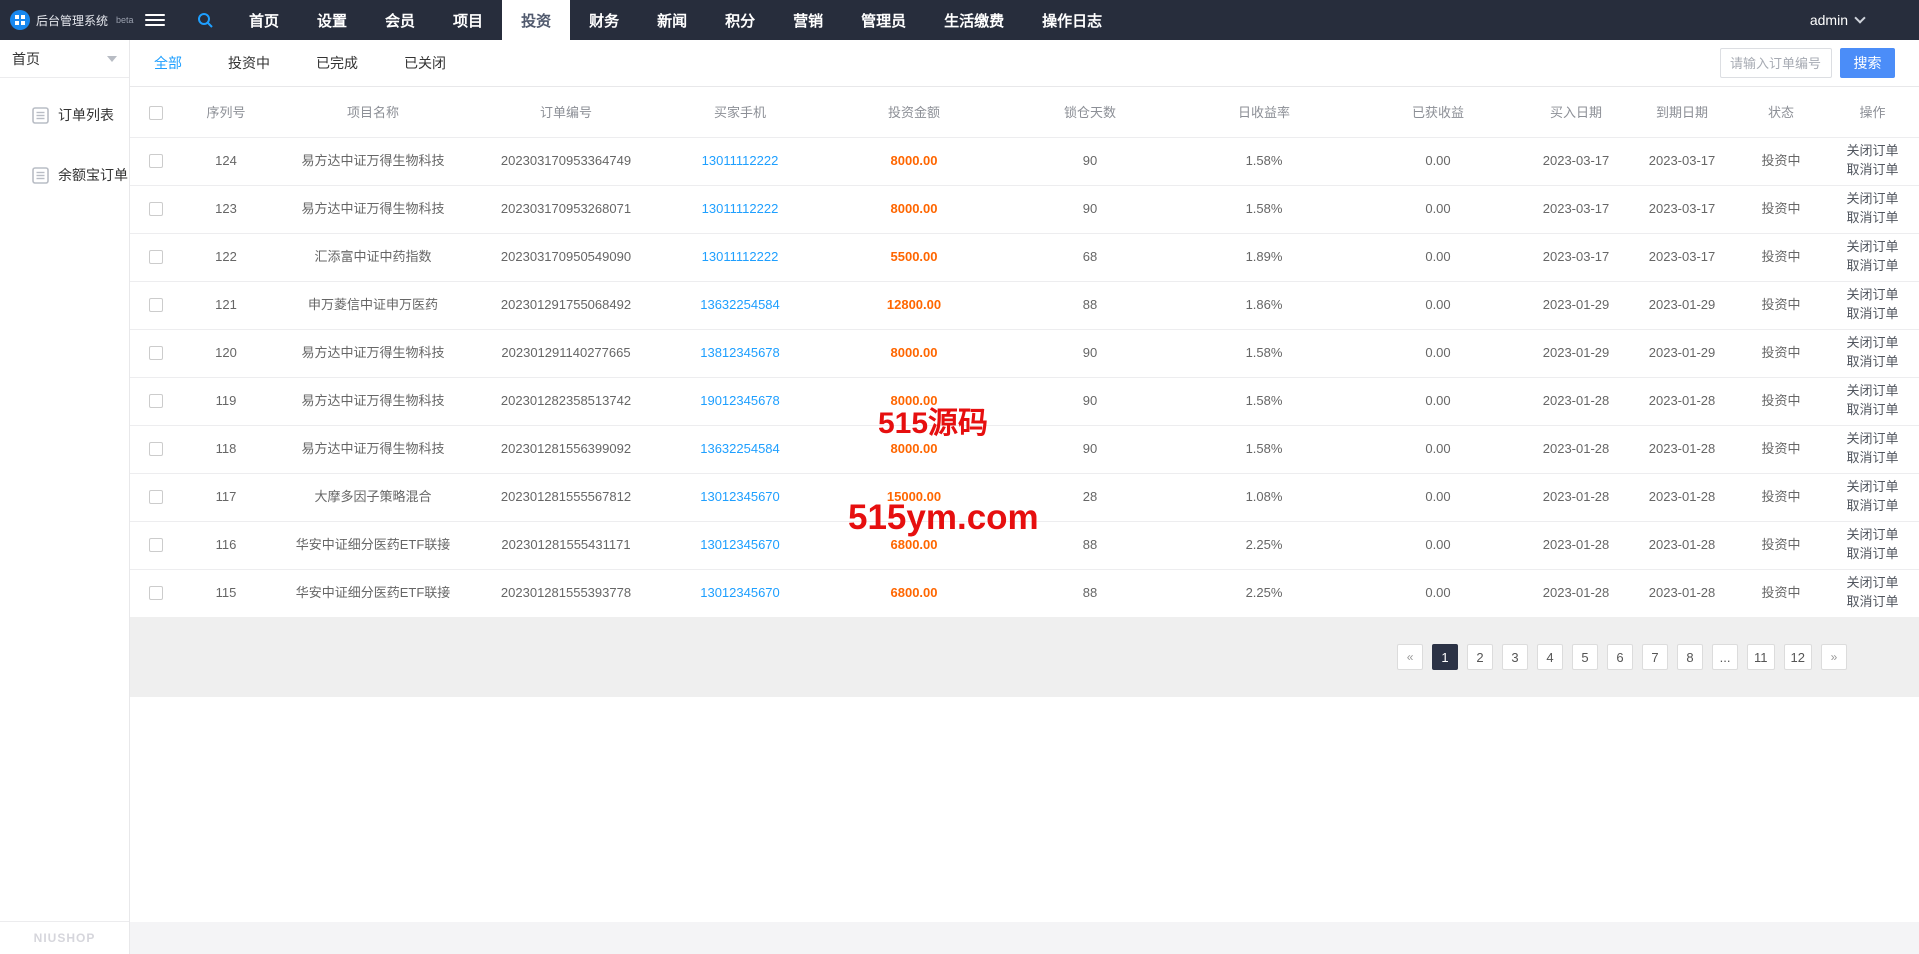 The height and width of the screenshot is (954, 1919). What do you see at coordinates (226, 256) in the screenshot?
I see `cell-serial: 122` at bounding box center [226, 256].